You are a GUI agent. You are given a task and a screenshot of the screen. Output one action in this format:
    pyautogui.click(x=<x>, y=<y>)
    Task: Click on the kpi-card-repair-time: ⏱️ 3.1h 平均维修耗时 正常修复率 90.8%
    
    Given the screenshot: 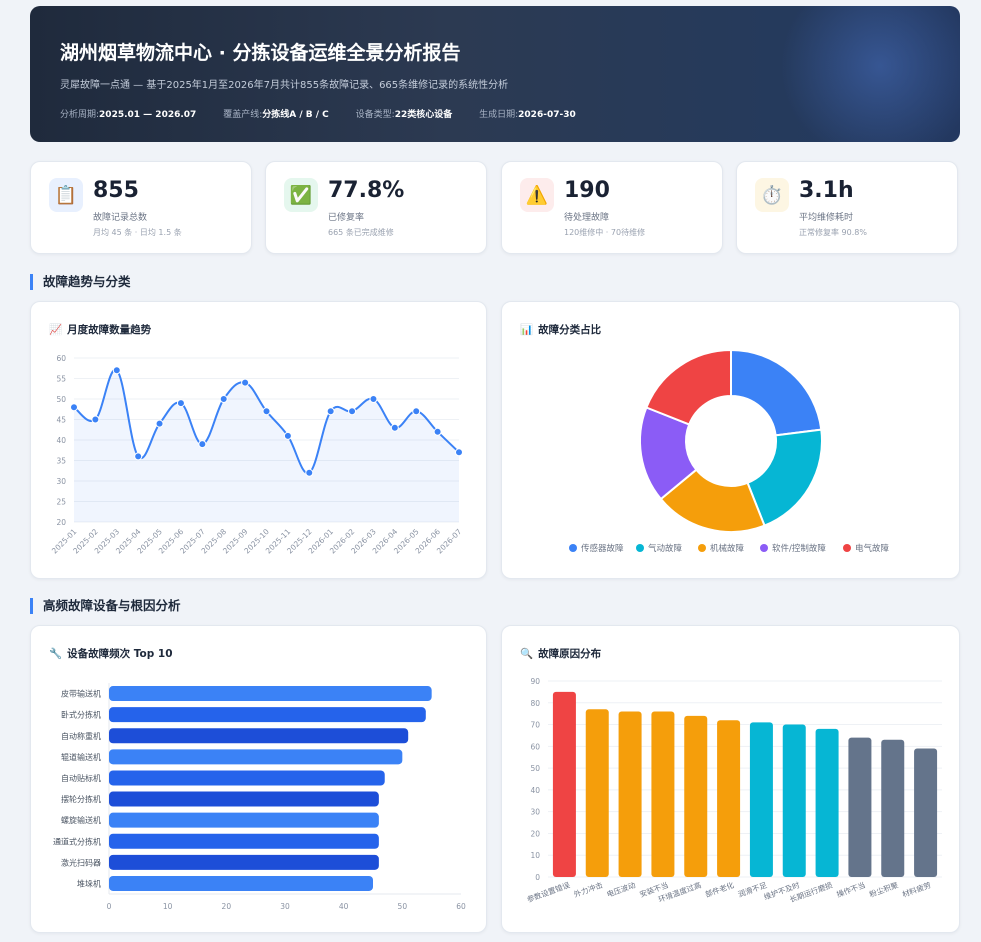 What is the action you would take?
    pyautogui.click(x=847, y=207)
    